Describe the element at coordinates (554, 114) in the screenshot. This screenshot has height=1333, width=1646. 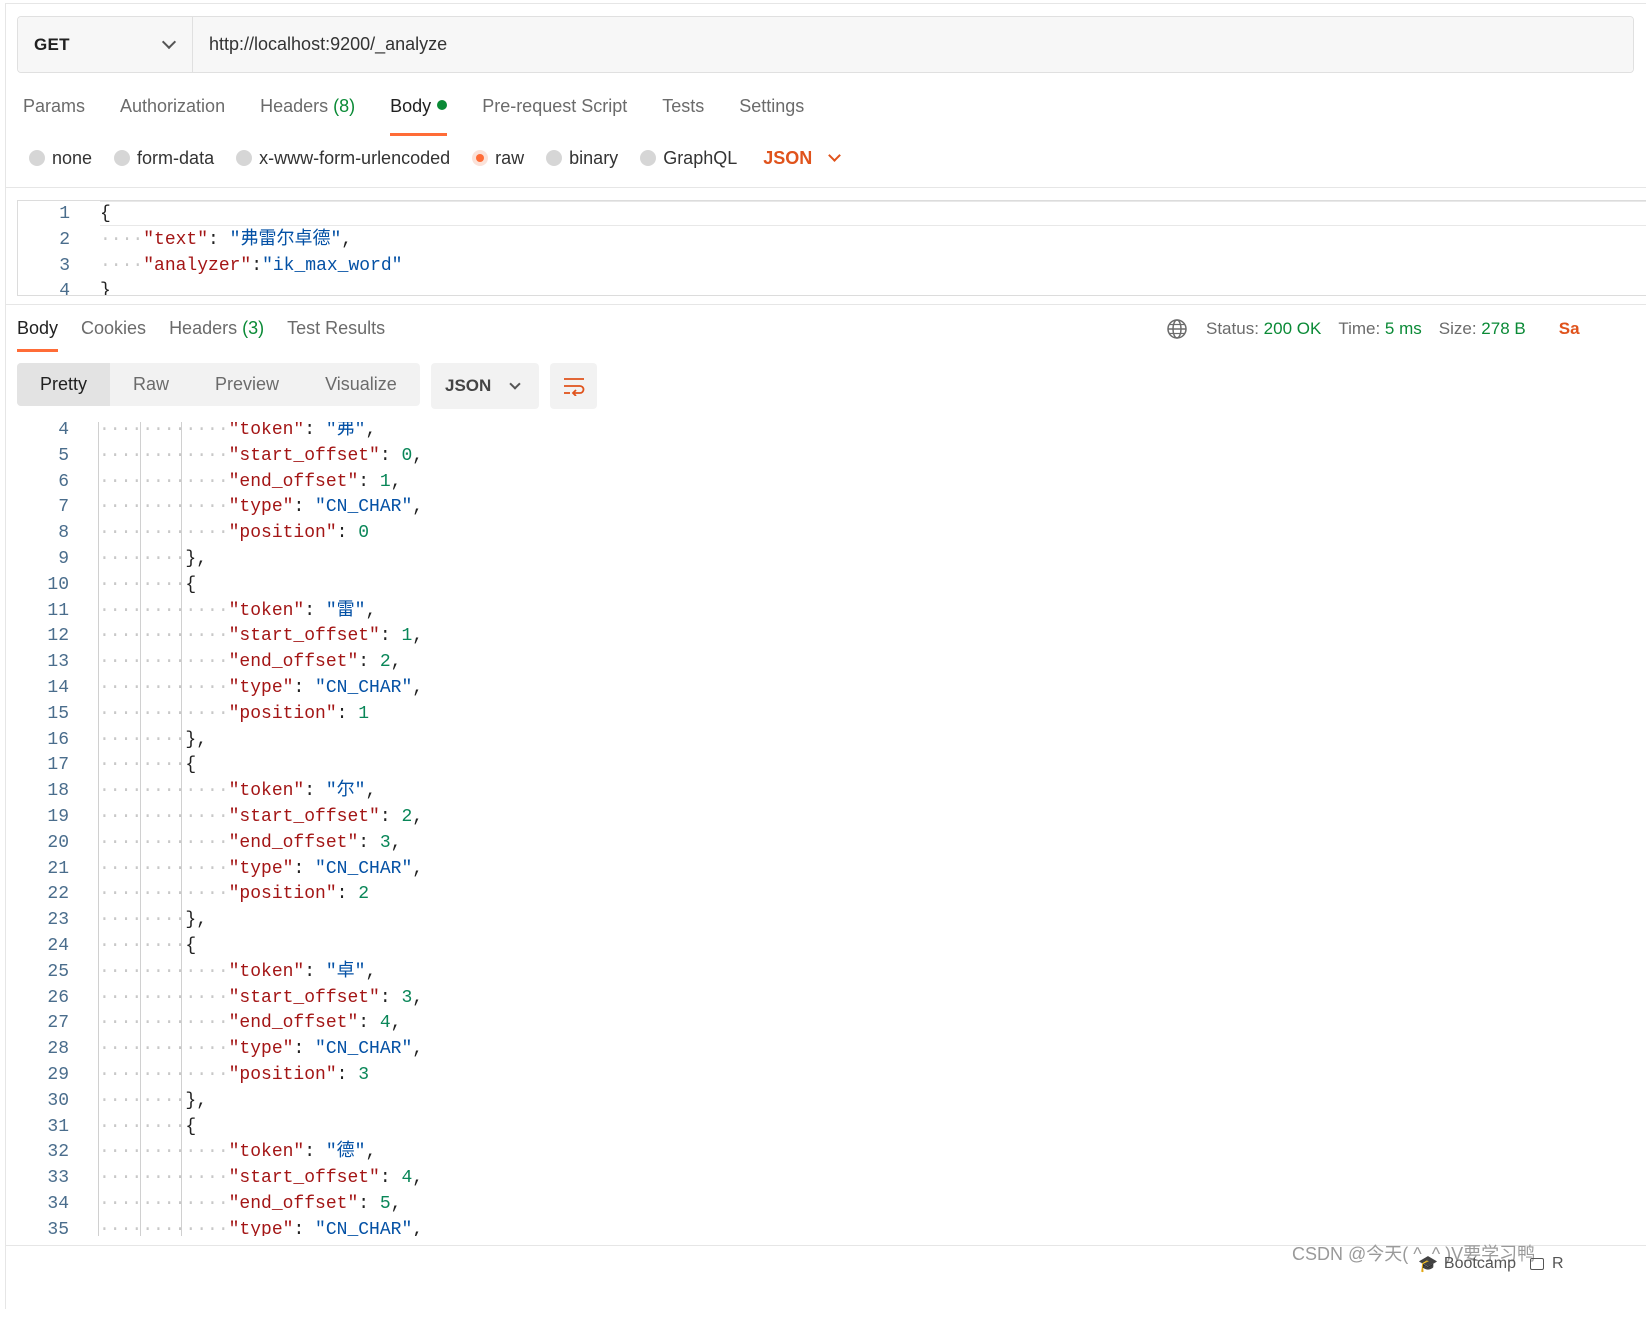
I see `tab-pre-request-script: Pre-request Script` at that location.